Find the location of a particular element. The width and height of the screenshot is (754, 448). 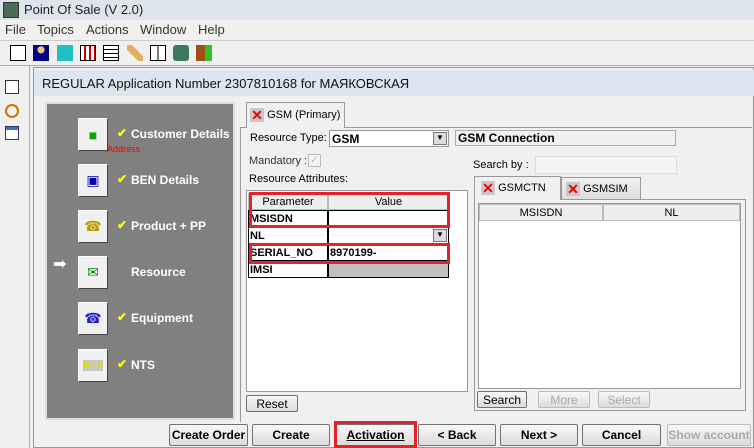

nav-ben-details-button: ▣ is located at coordinates (93, 180).